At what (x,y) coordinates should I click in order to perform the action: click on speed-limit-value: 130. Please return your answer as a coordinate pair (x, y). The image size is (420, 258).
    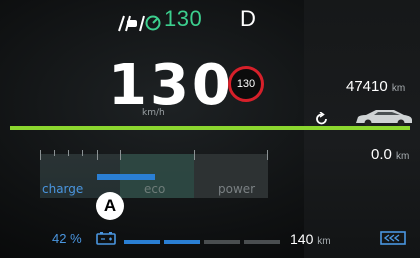
    Looking at the image, I should click on (246, 84).